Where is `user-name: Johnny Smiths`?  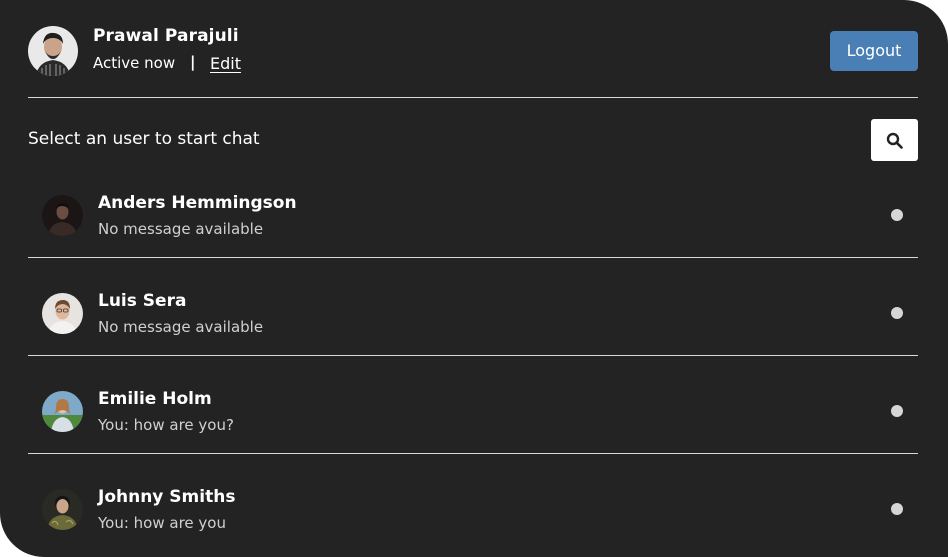 user-name: Johnny Smiths is located at coordinates (167, 497).